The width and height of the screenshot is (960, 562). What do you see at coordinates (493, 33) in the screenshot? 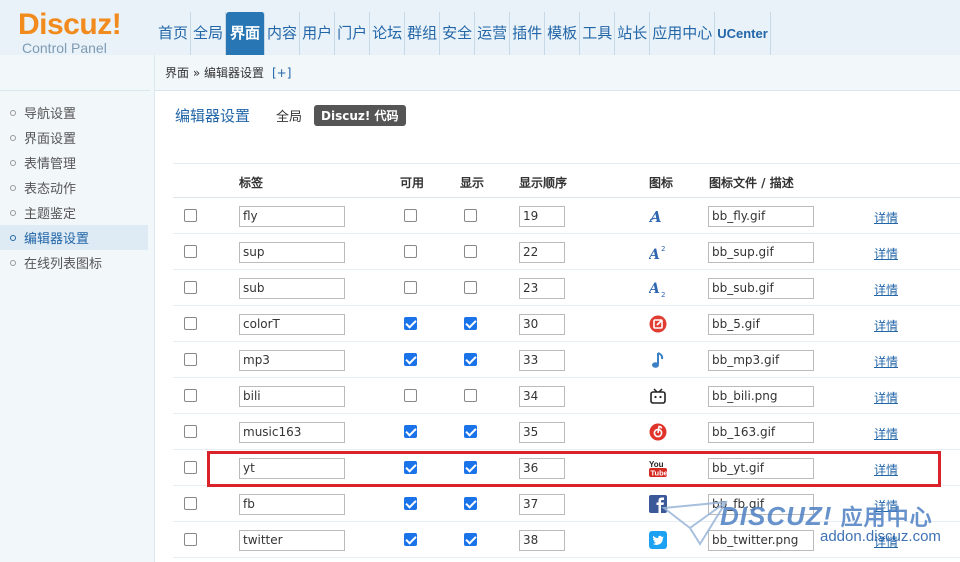
I see `nav-item: 运营` at bounding box center [493, 33].